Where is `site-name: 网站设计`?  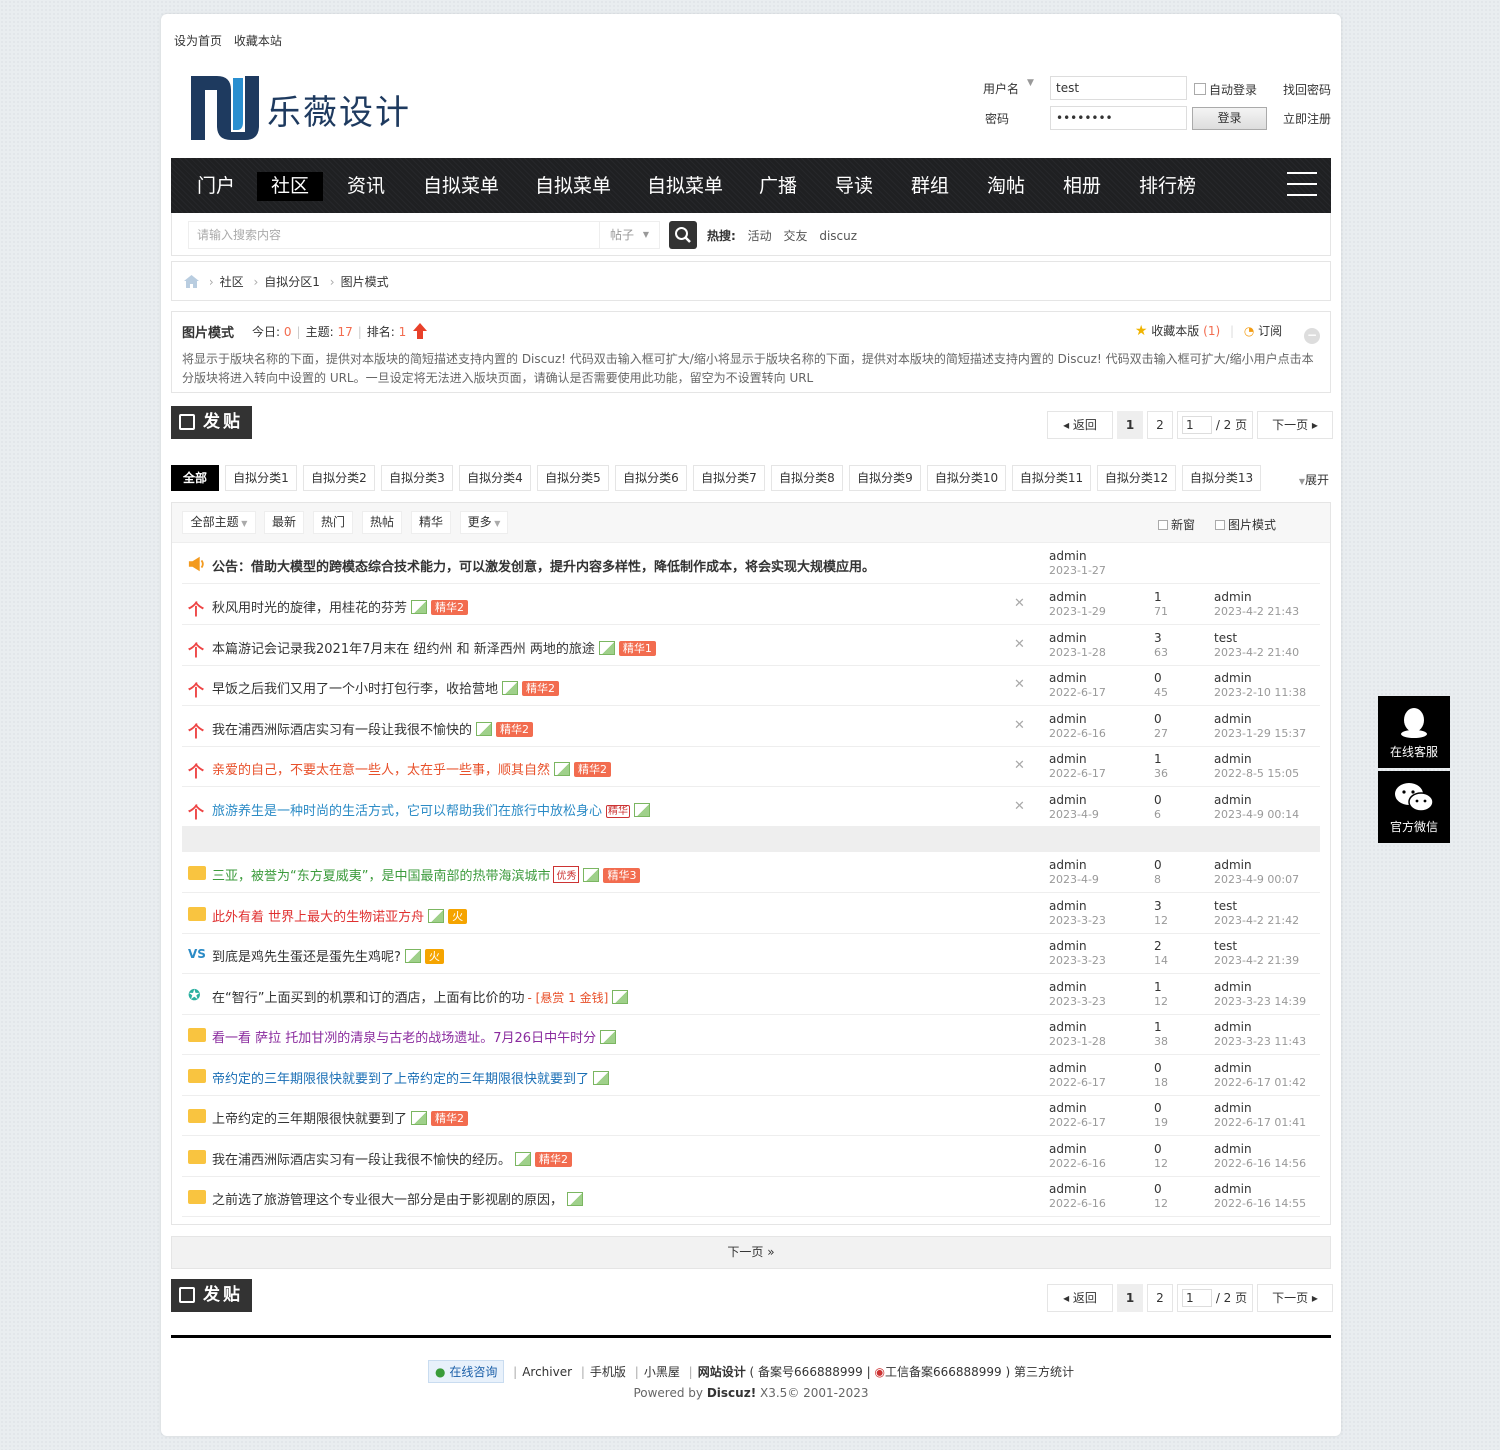 site-name: 网站设计 is located at coordinates (722, 1372).